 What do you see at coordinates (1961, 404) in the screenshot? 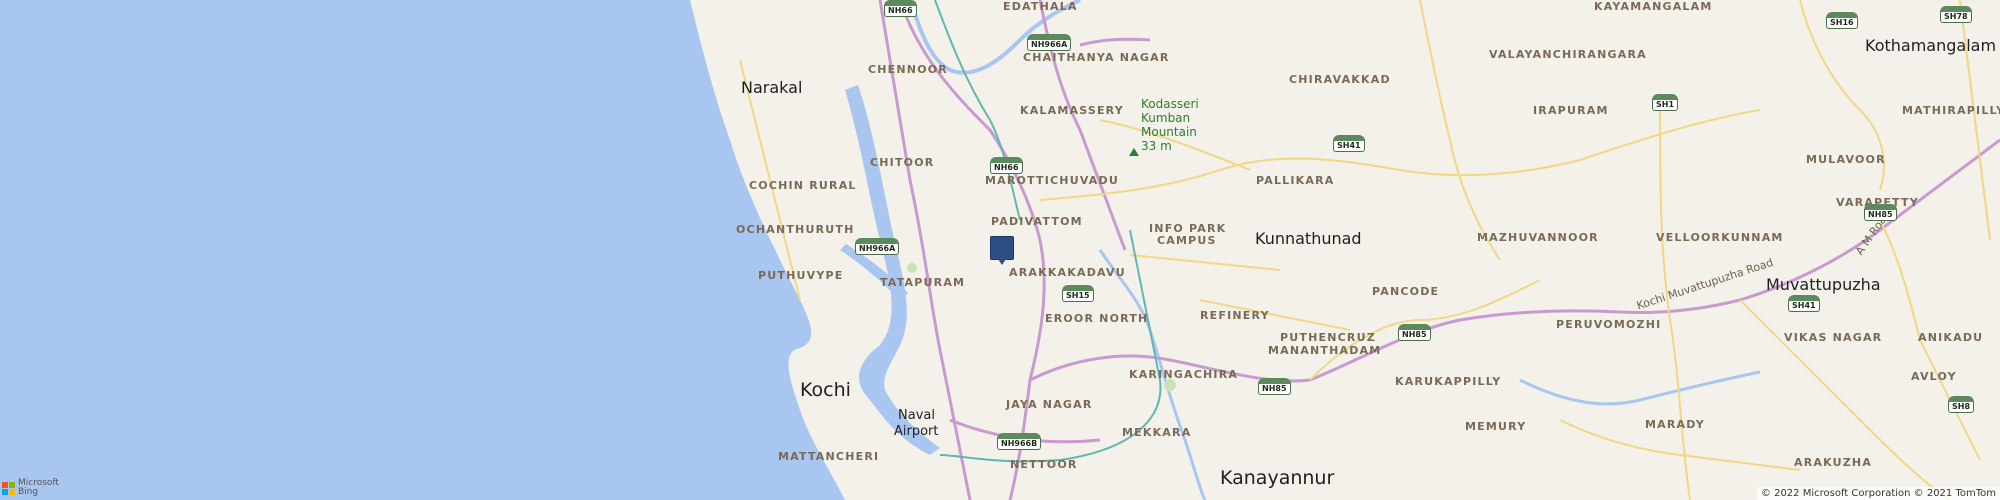
I see `route-shield-sh8: SH8` at bounding box center [1961, 404].